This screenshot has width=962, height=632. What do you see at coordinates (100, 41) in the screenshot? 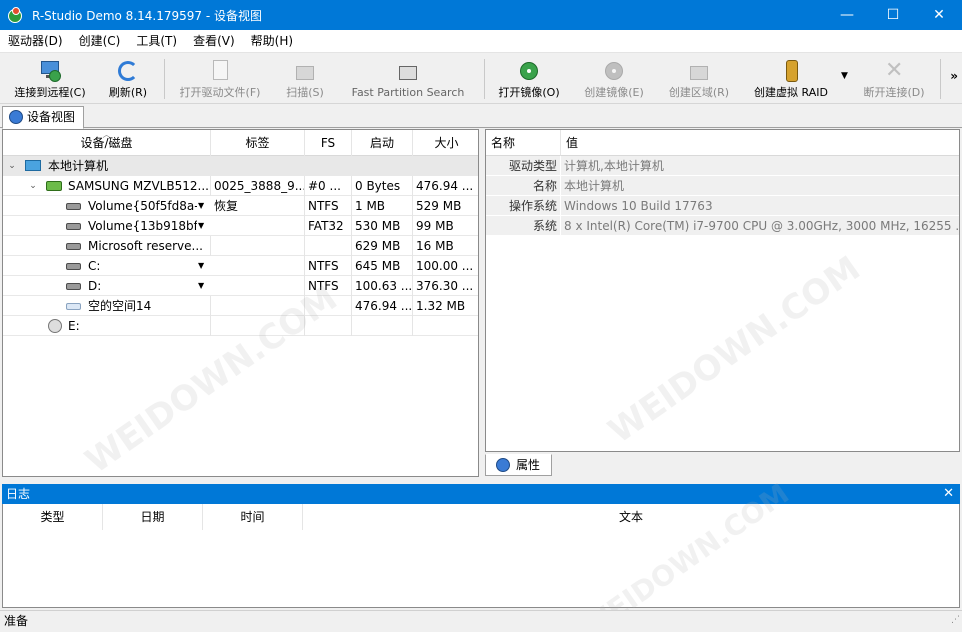
I see `menu-create: 创建(C)` at bounding box center [100, 41].